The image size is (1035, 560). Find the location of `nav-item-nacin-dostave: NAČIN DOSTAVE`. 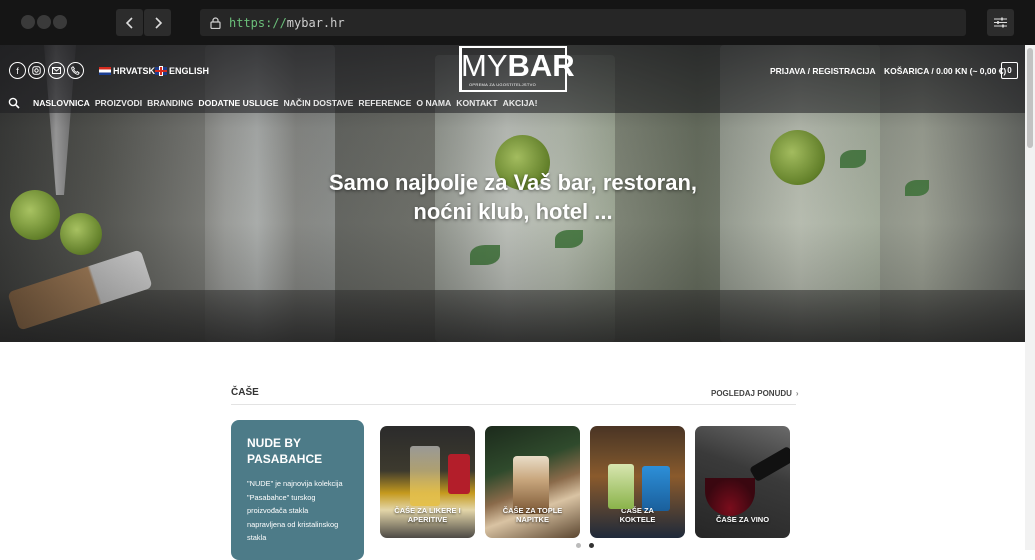

nav-item-nacin-dostave: NAČIN DOSTAVE is located at coordinates (318, 103).